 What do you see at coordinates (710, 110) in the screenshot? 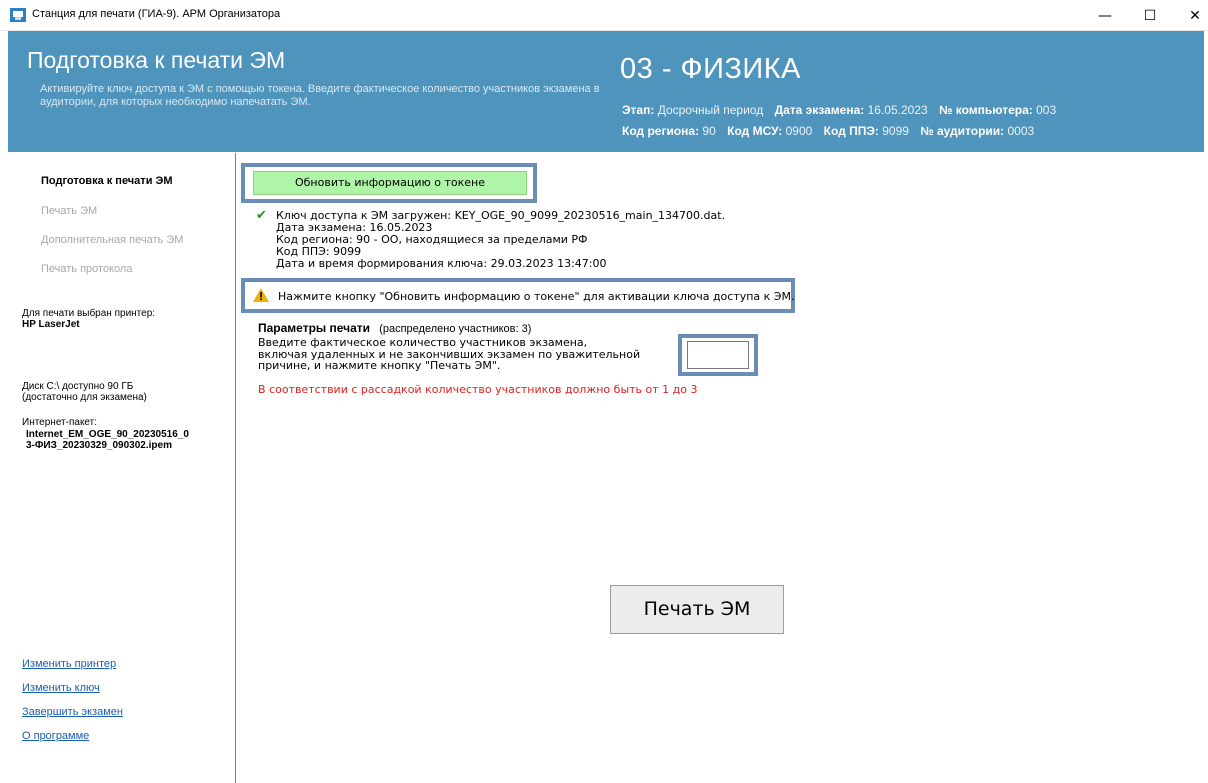
I see `stage-value: Досрочный период` at bounding box center [710, 110].